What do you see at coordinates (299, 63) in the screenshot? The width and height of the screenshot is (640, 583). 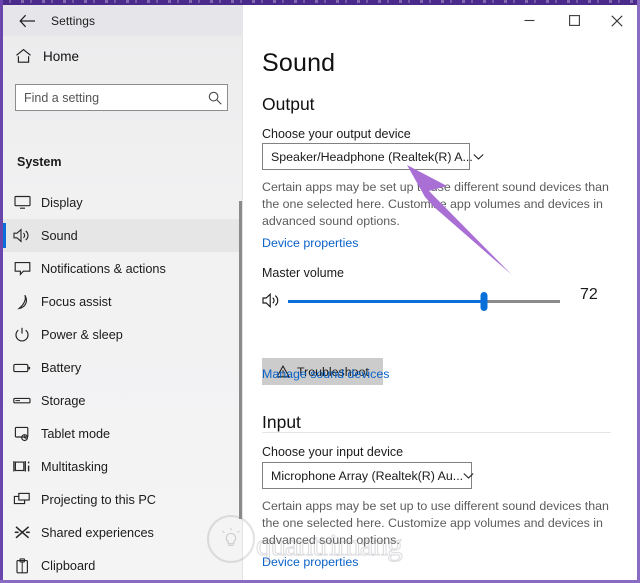 I see `page-title: Sound` at bounding box center [299, 63].